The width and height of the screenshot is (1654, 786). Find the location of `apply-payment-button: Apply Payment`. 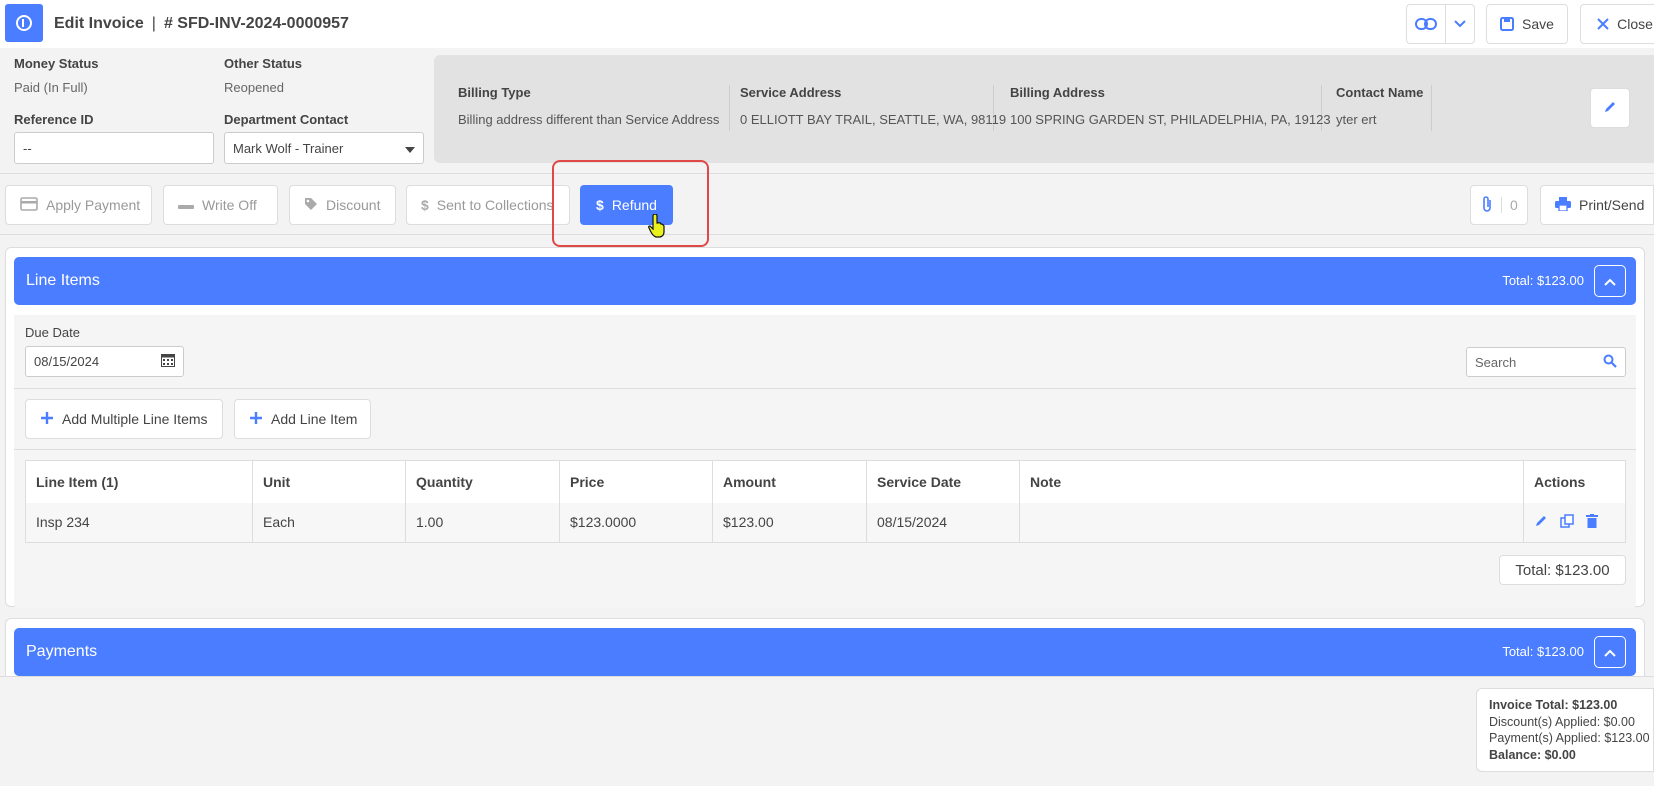

apply-payment-button: Apply Payment is located at coordinates (78, 205).